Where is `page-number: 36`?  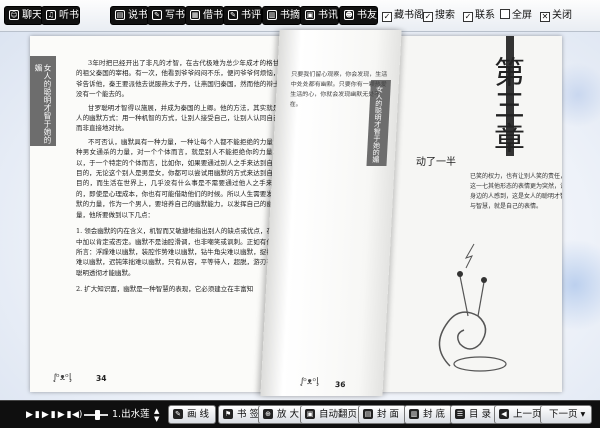 page-number: 36 is located at coordinates (340, 384).